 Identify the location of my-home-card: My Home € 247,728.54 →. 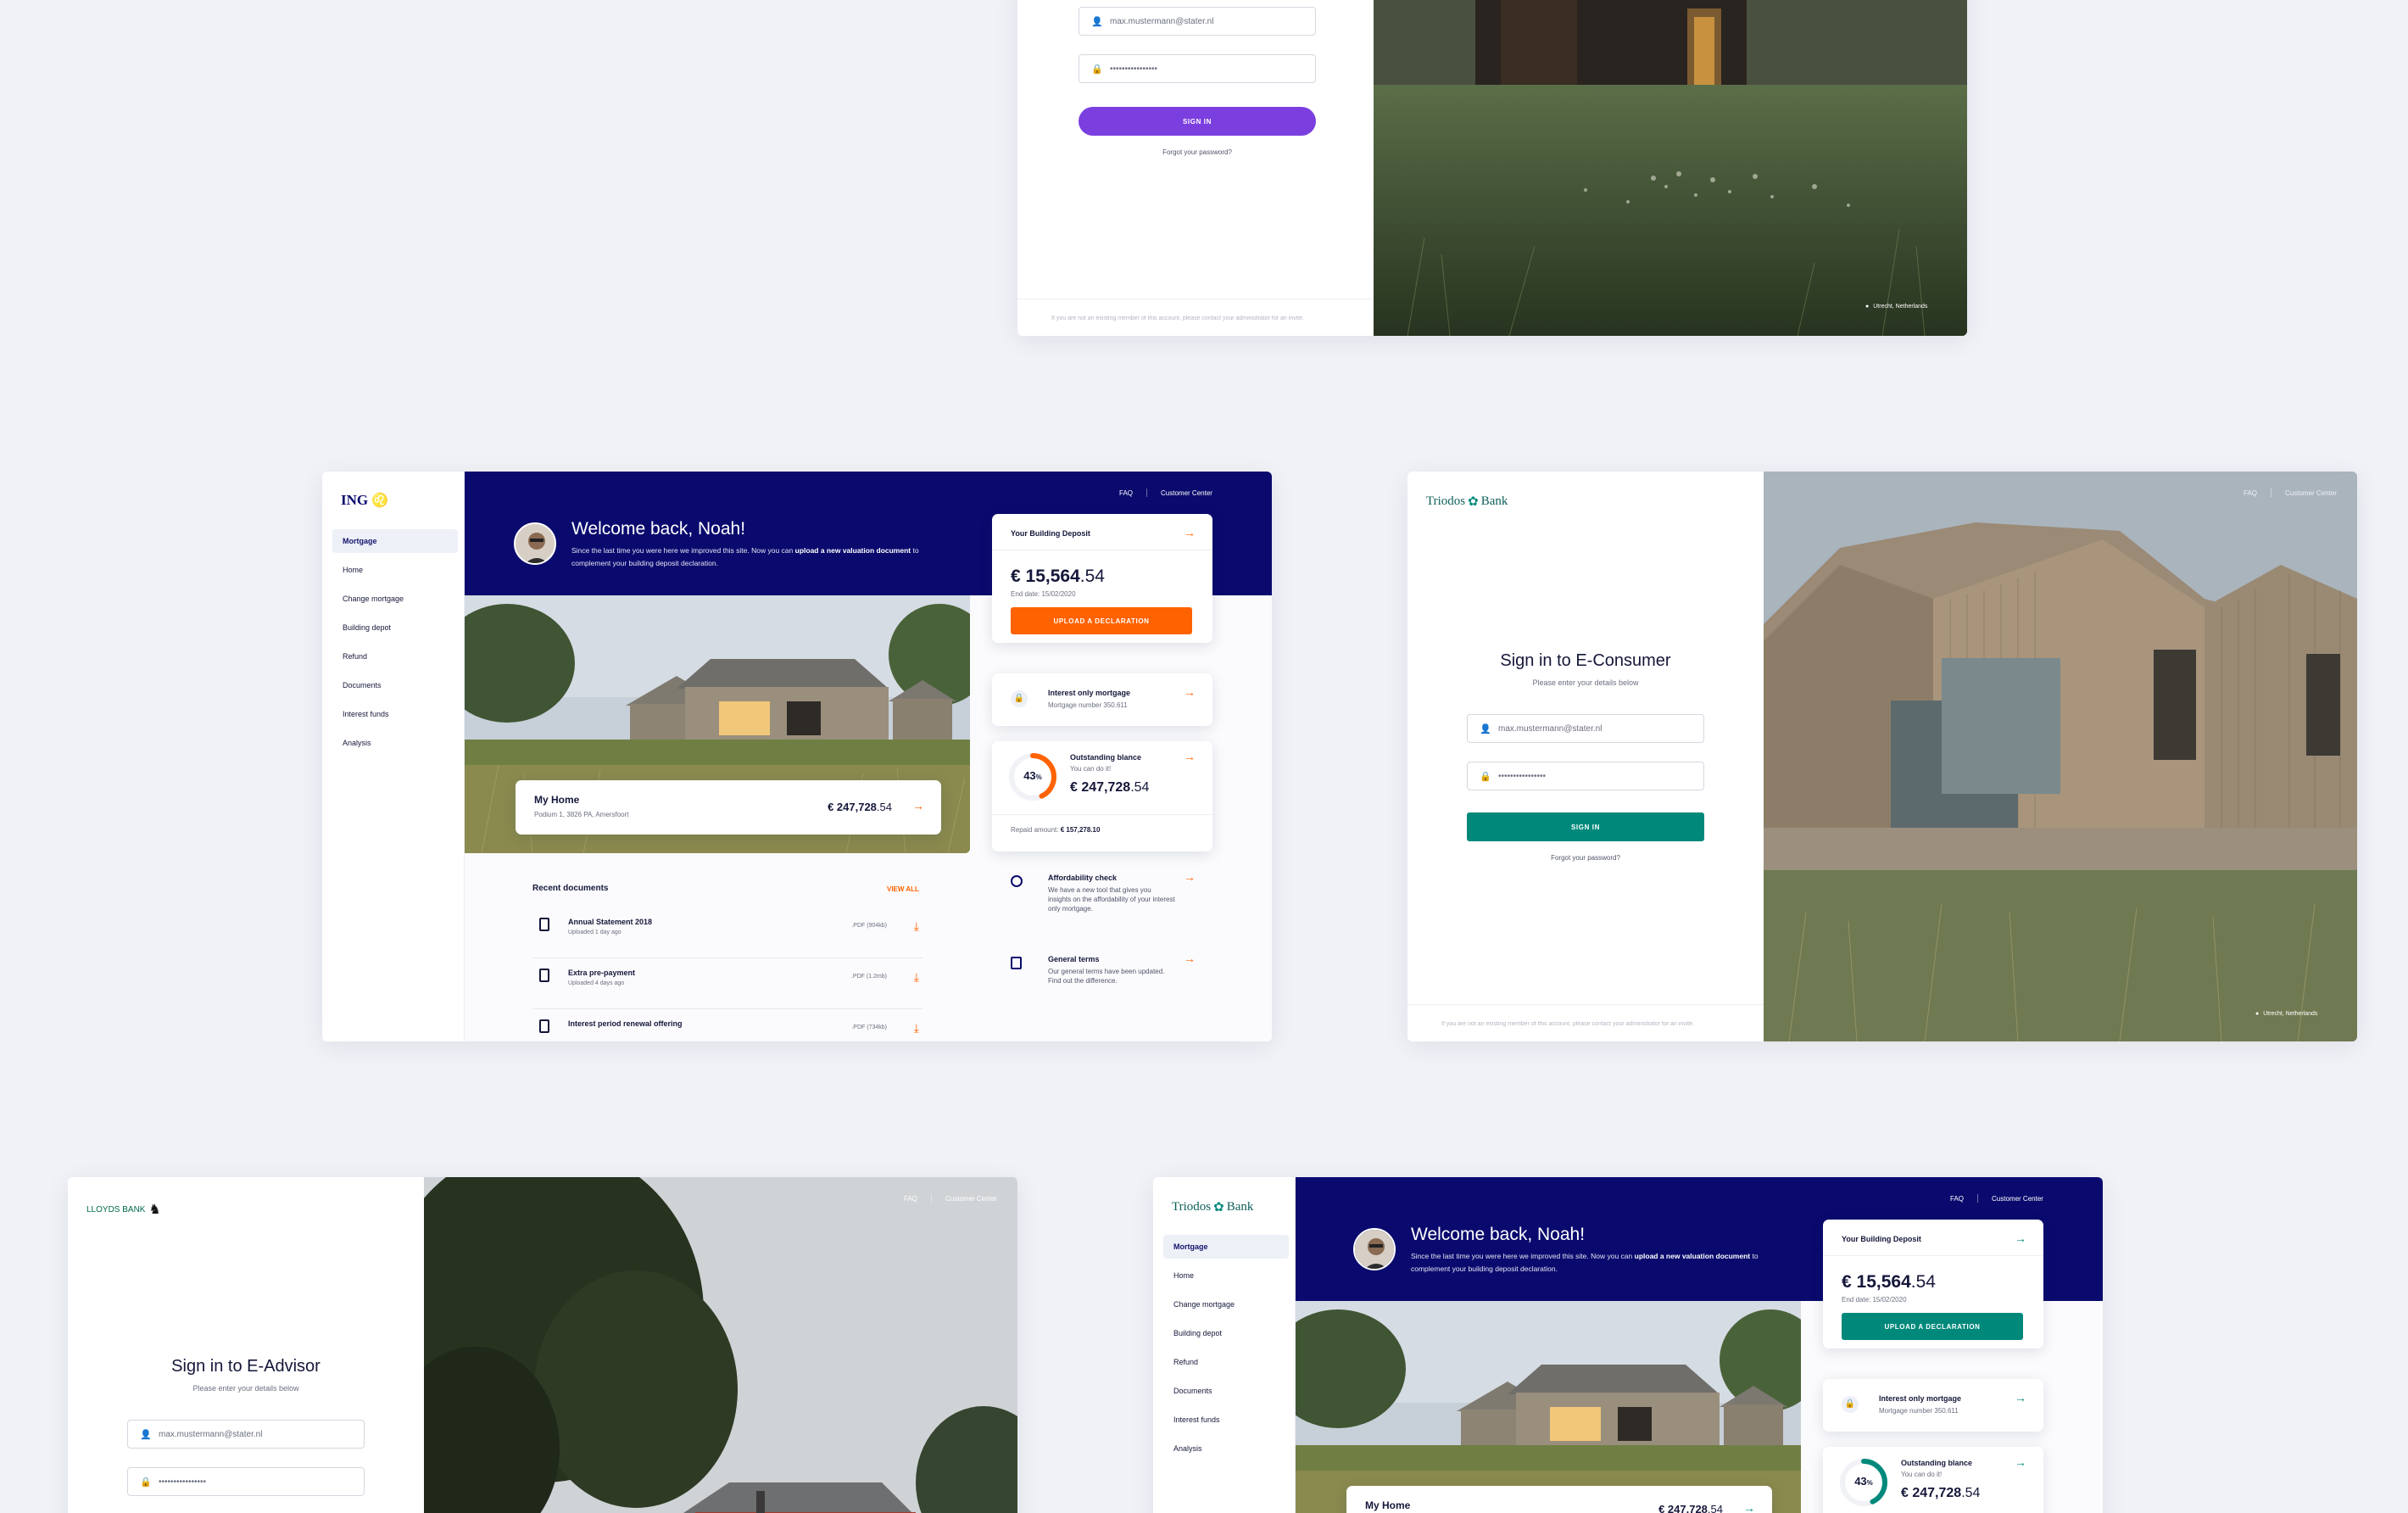
(1559, 1499).